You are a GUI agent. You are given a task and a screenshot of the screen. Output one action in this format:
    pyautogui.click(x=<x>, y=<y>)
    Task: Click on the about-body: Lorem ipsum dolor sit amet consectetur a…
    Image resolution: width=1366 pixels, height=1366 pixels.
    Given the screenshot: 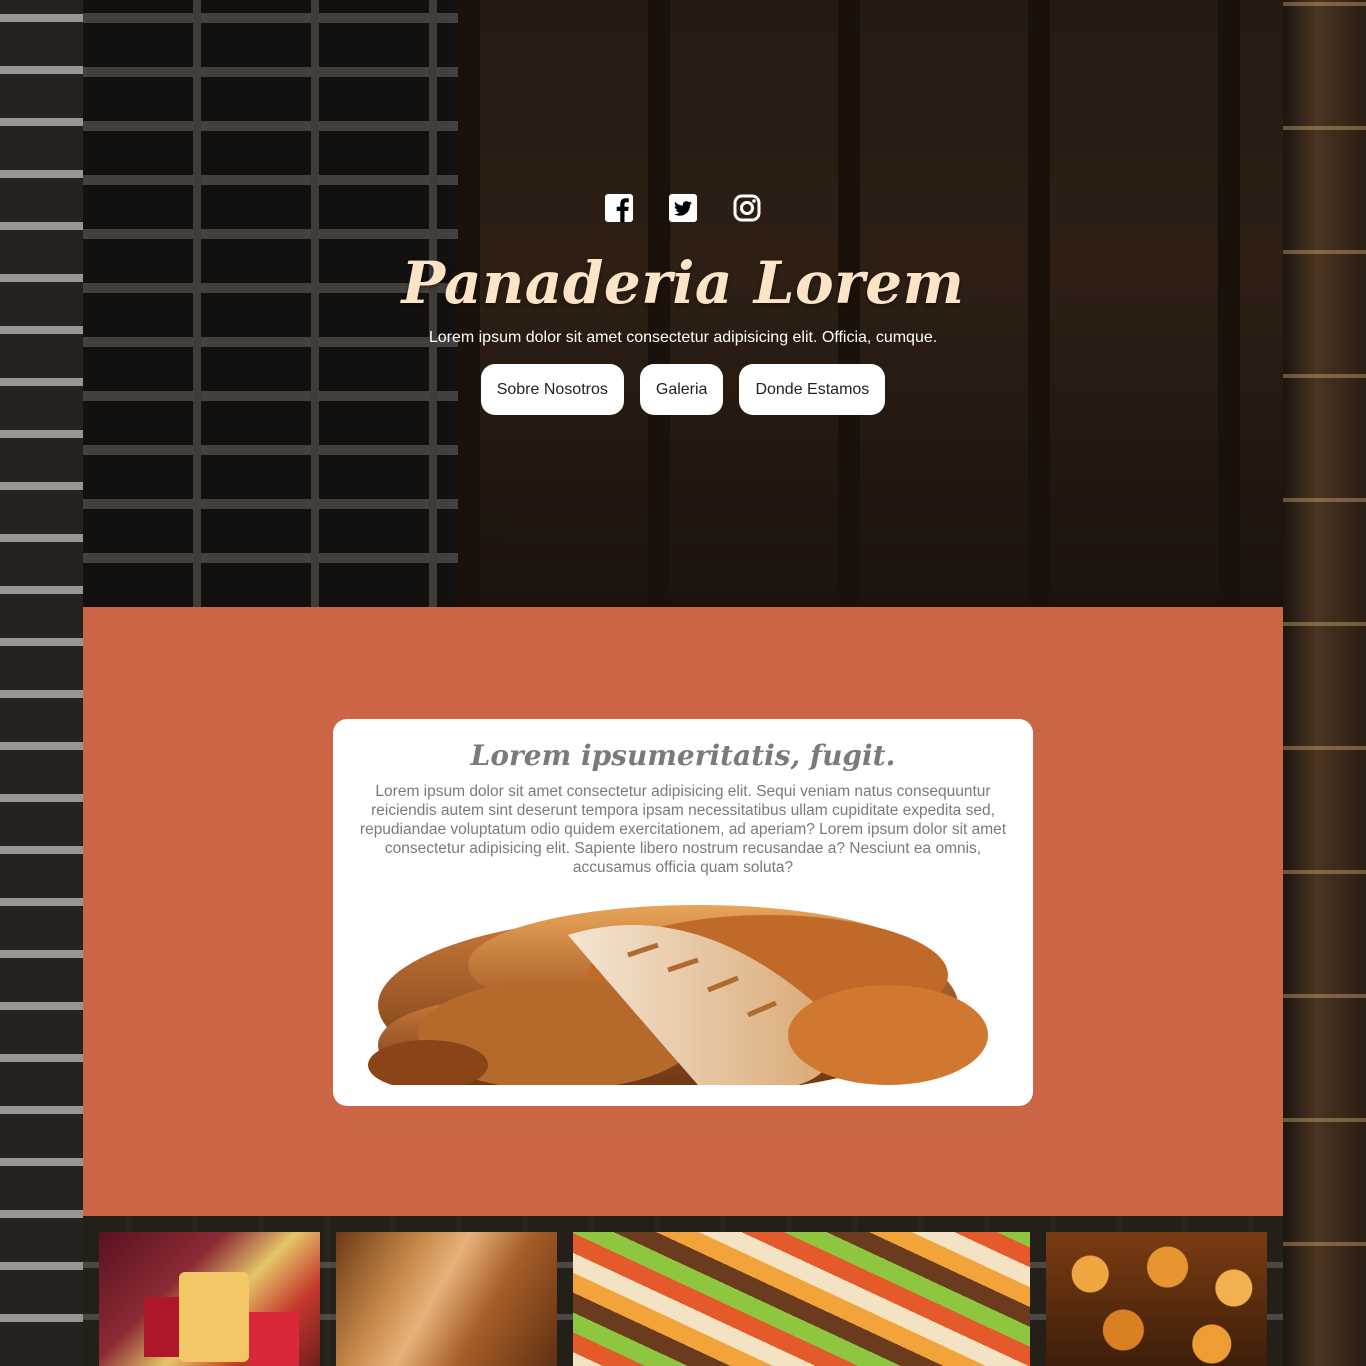 What is the action you would take?
    pyautogui.click(x=683, y=829)
    